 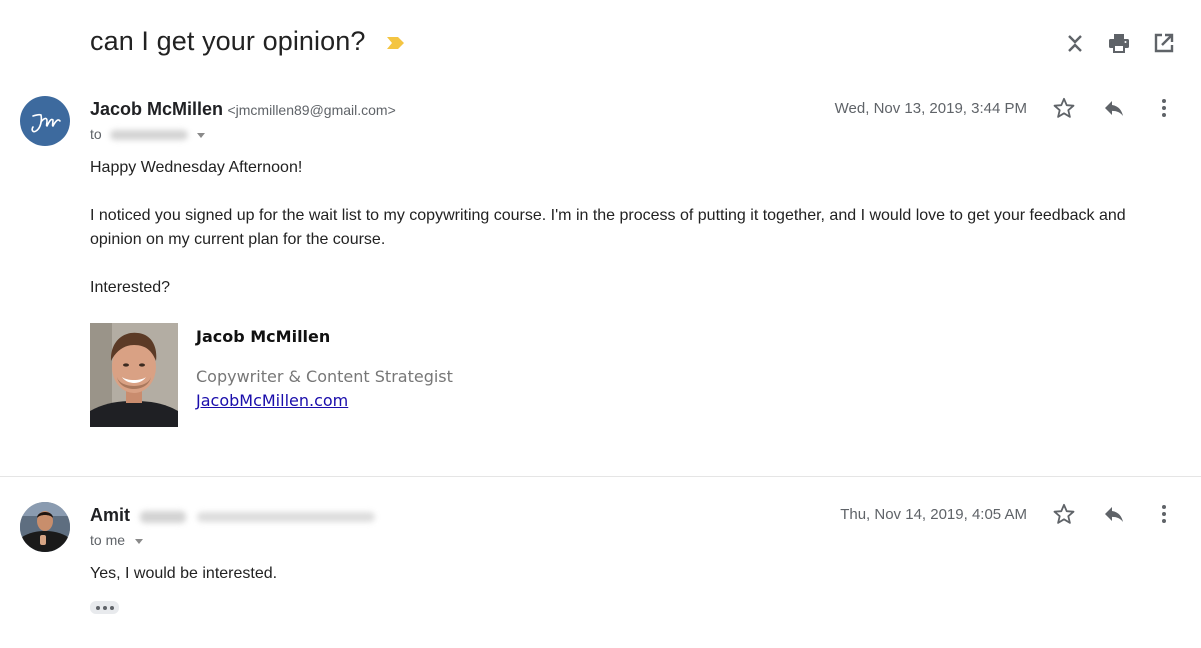 What do you see at coordinates (110, 515) in the screenshot?
I see `sender-name: Amit` at bounding box center [110, 515].